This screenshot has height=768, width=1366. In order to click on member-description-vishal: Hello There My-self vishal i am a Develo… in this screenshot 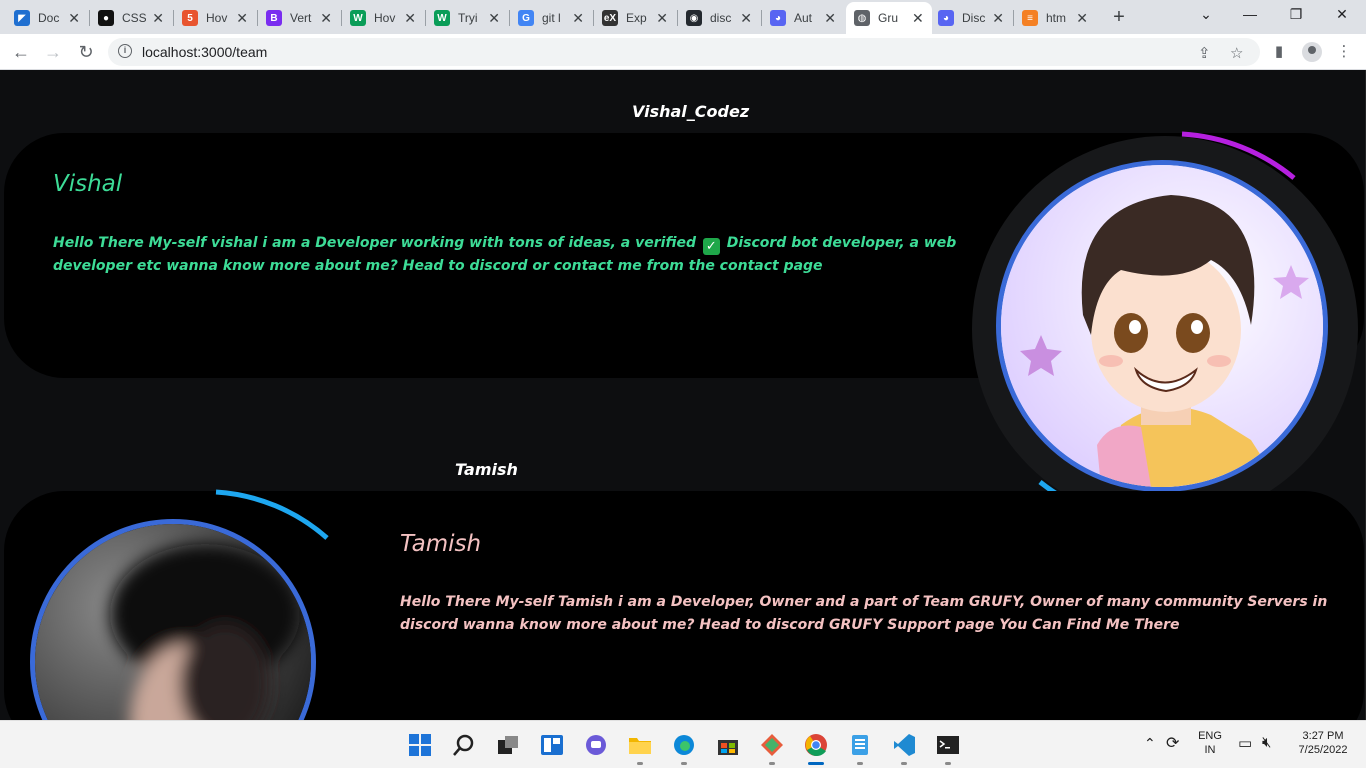, I will do `click(505, 254)`.